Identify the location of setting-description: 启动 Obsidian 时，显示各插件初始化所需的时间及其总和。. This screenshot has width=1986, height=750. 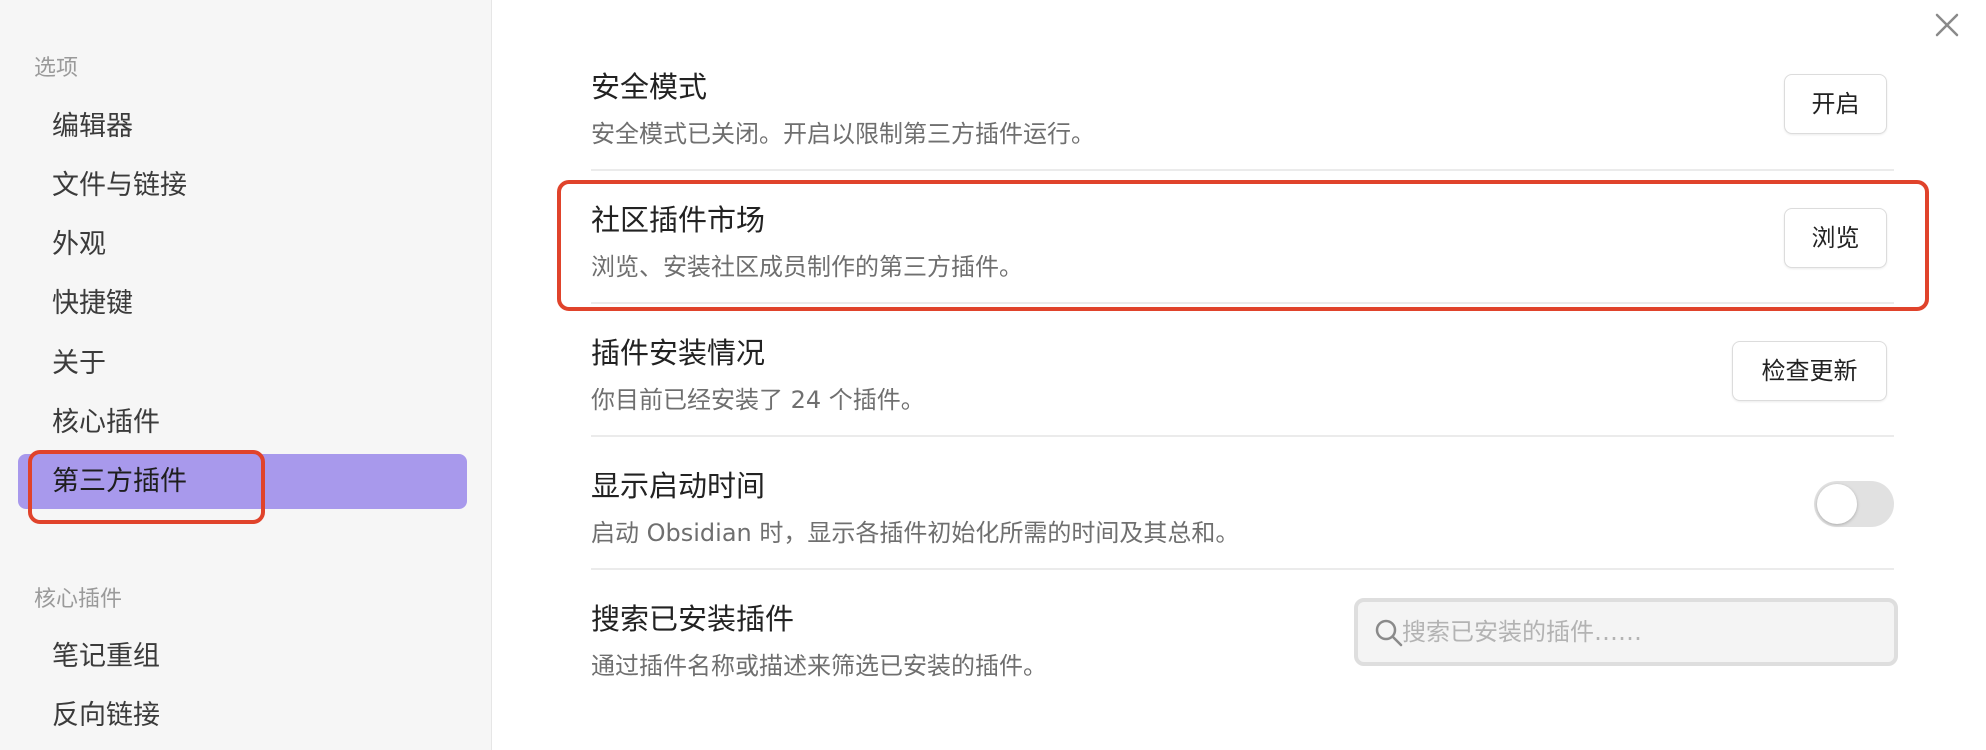
(915, 533).